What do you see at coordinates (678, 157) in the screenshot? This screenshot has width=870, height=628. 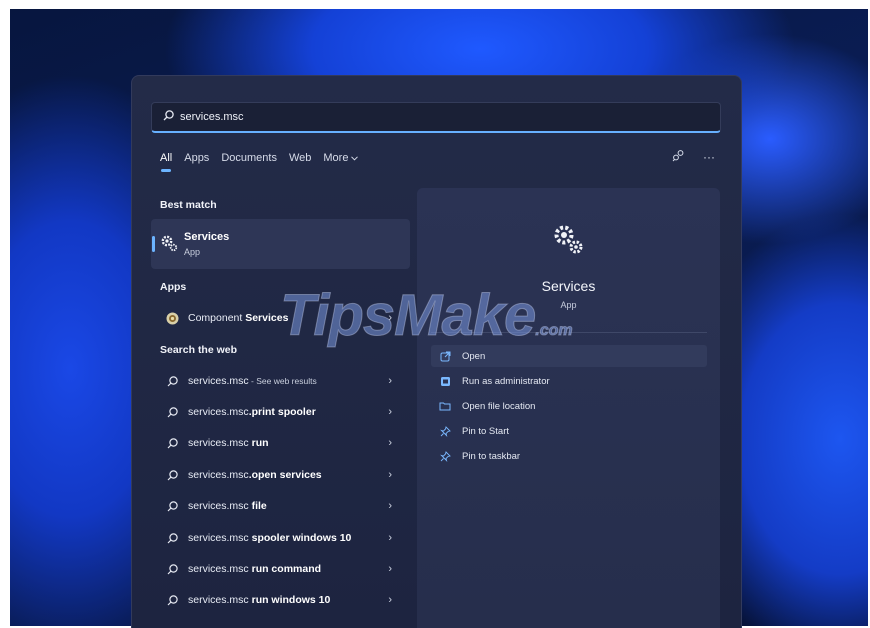 I see `share-icon` at bounding box center [678, 157].